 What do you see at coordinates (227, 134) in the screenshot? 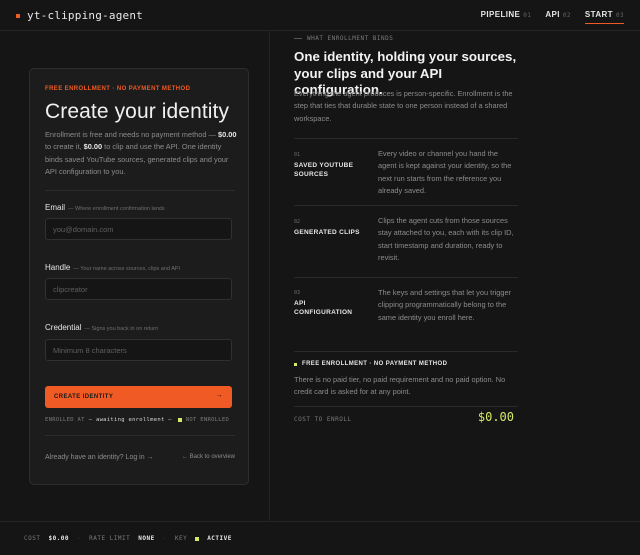
I see `desc-amount-create: $0.00` at bounding box center [227, 134].